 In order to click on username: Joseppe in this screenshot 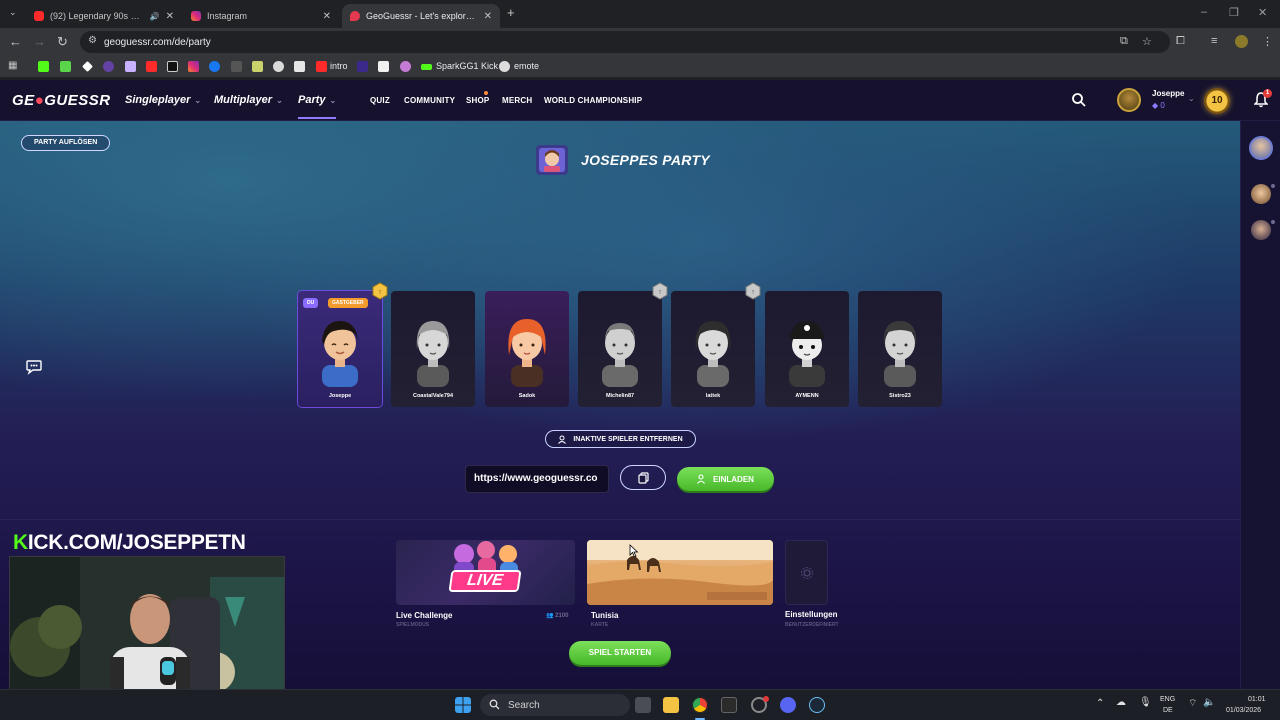, I will do `click(1168, 93)`.